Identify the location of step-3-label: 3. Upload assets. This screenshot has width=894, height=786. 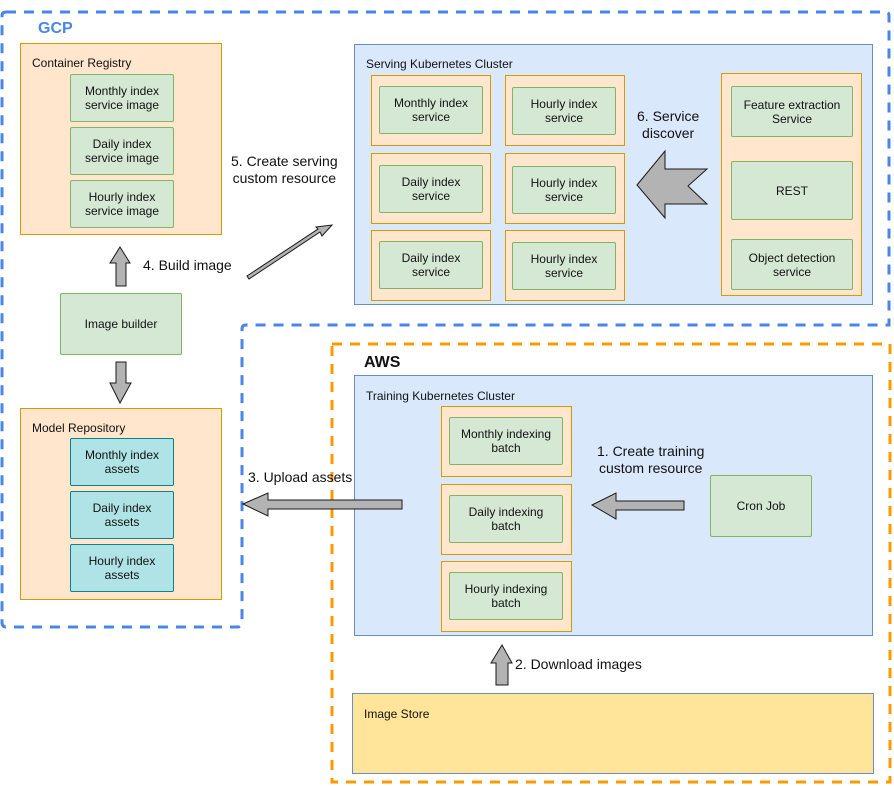
(300, 477).